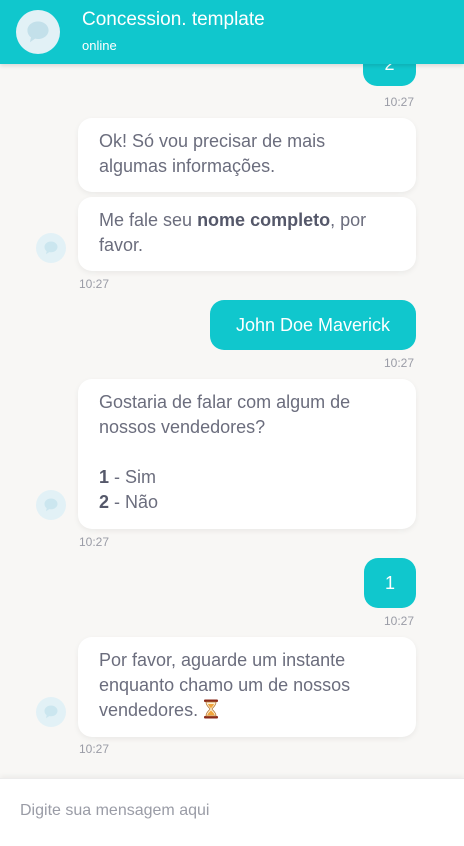 This screenshot has height=846, width=464. Describe the element at coordinates (247, 234) in the screenshot. I see `bot-message-bubble: Me fale seu nome completo, por favor.` at that location.